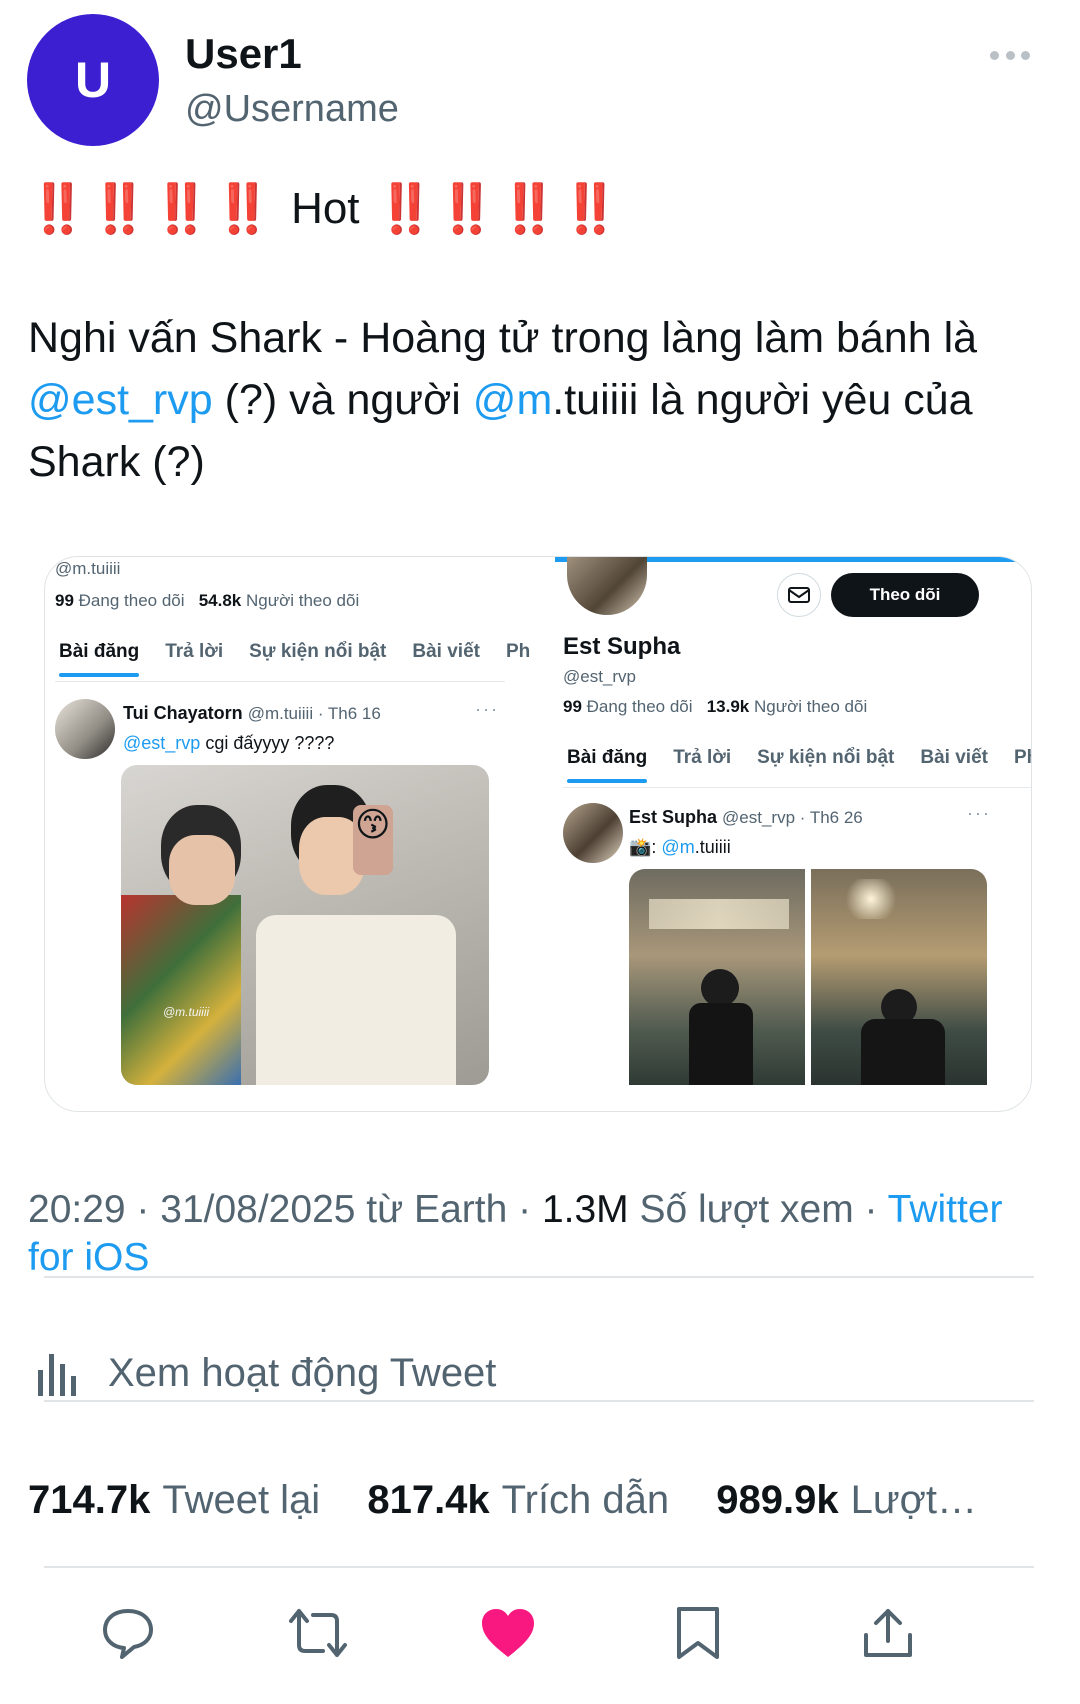 The image size is (1080, 1704). What do you see at coordinates (758, 1209) in the screenshot?
I see `views-label: Số lượt xem ·` at bounding box center [758, 1209].